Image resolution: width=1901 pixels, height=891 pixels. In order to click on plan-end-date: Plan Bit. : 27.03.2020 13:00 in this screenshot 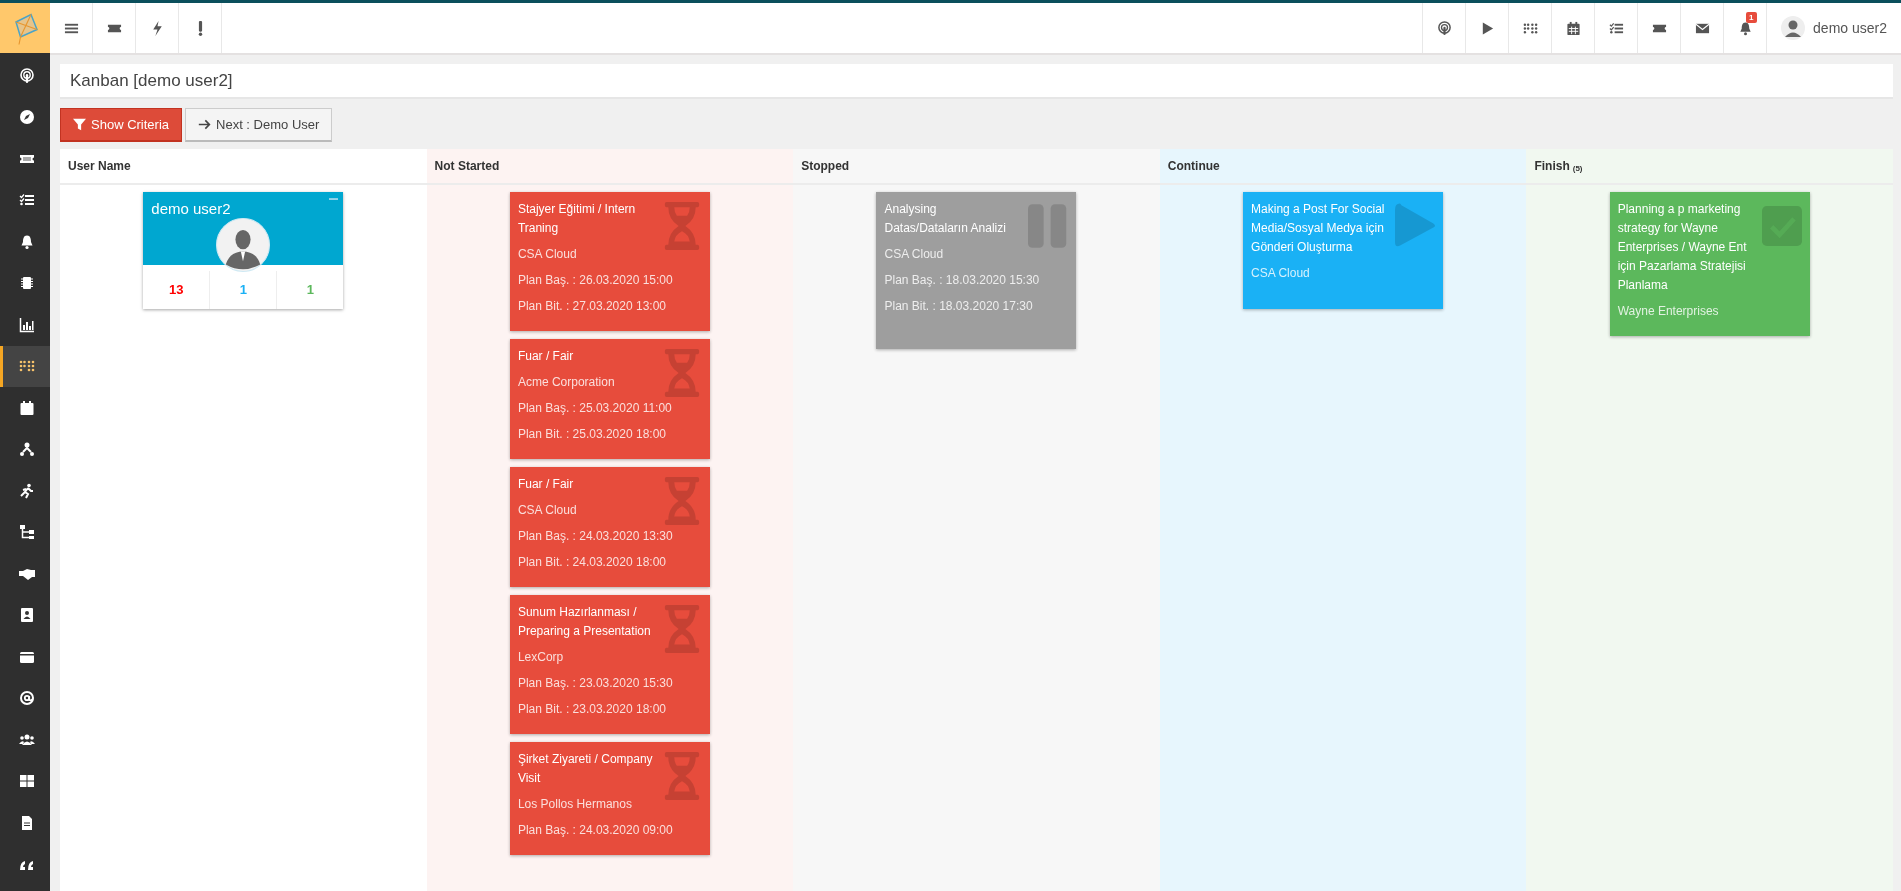, I will do `click(592, 306)`.